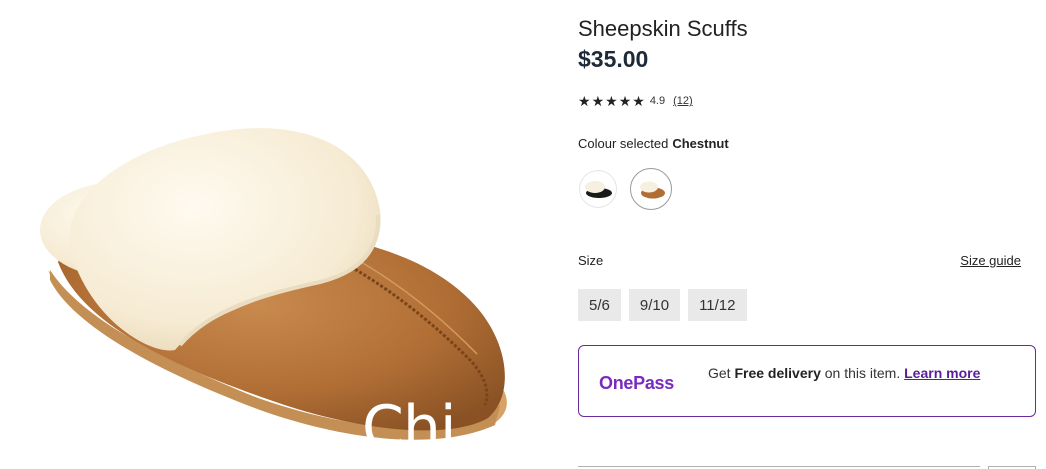 The width and height of the screenshot is (1046, 469). Describe the element at coordinates (663, 28) in the screenshot. I see `product-title: Sheepskin Scuffs` at that location.